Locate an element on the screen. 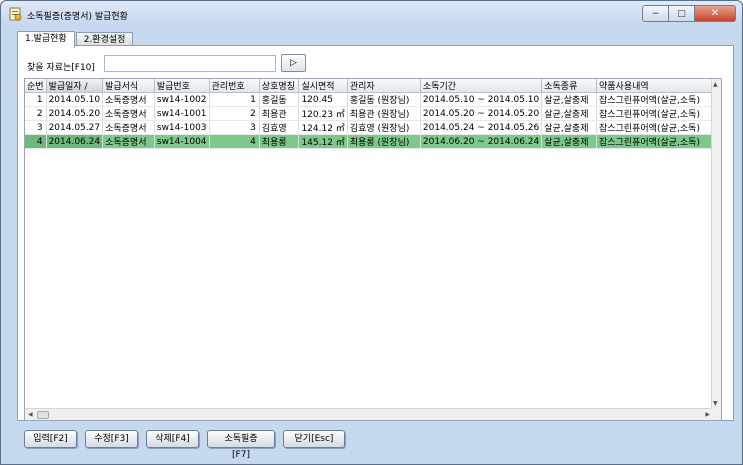 This screenshot has width=743, height=465. window-title: 소독필증(증명서) 발급현황 is located at coordinates (77, 17).